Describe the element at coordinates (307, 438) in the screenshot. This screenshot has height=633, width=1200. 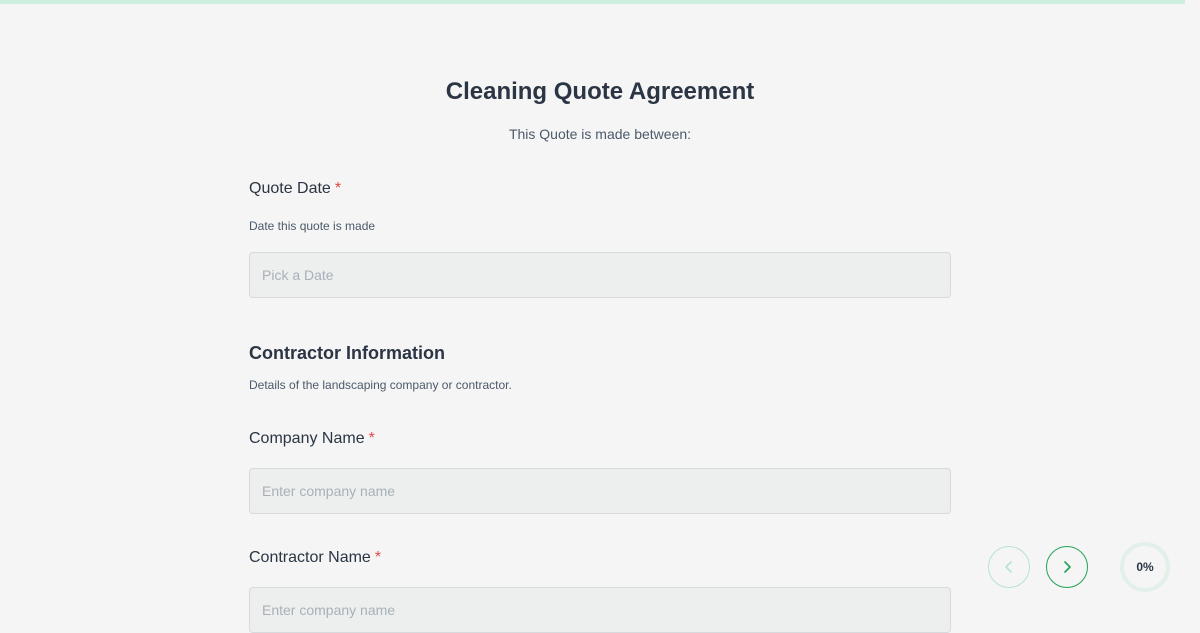
I see `company-name-label-text: Company Name` at that location.